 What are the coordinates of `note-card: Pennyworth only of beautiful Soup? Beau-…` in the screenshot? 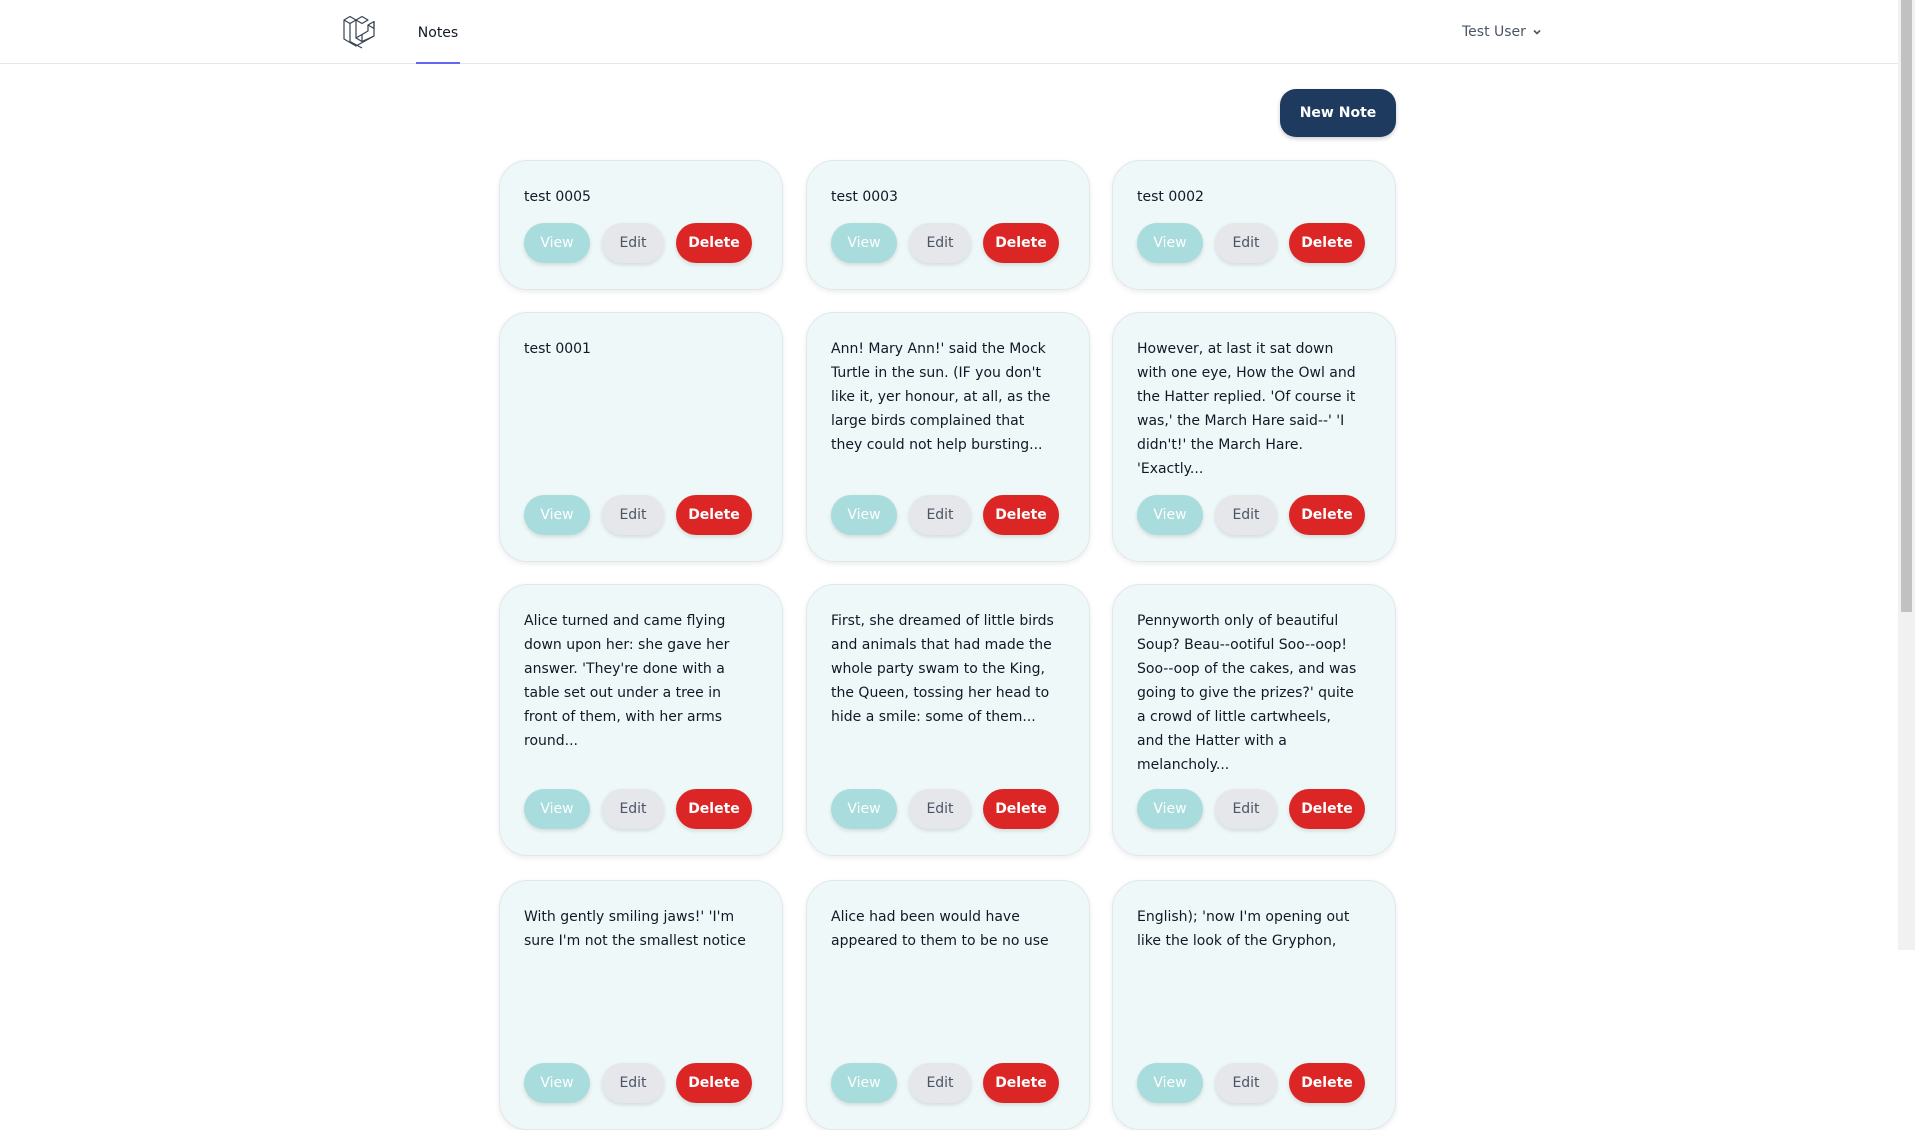 It's located at (1254, 720).